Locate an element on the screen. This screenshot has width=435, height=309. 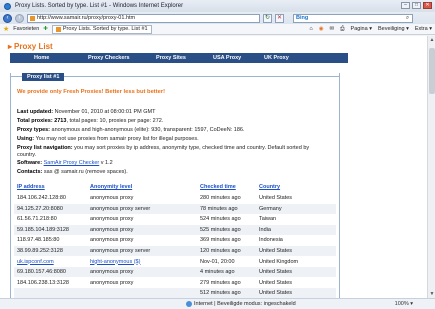
stop-button: ✕ is located at coordinates (279, 18).